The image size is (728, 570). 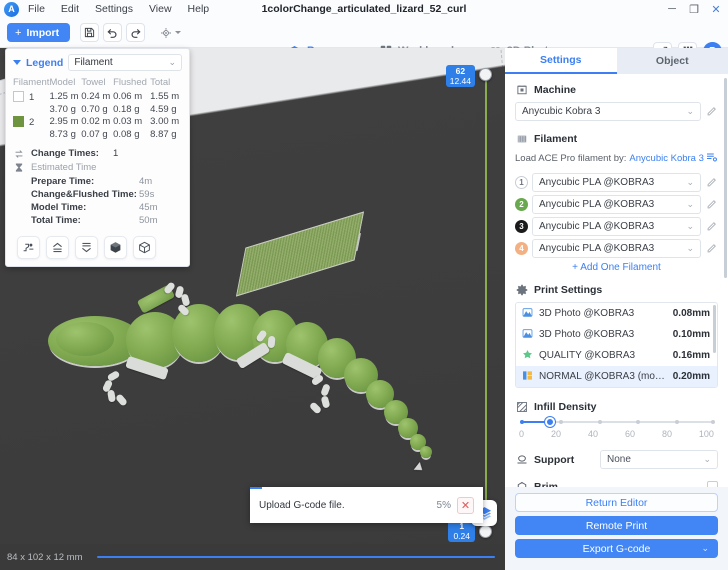 What do you see at coordinates (31, 122) in the screenshot?
I see `filament-2-cell: 2` at bounding box center [31, 122].